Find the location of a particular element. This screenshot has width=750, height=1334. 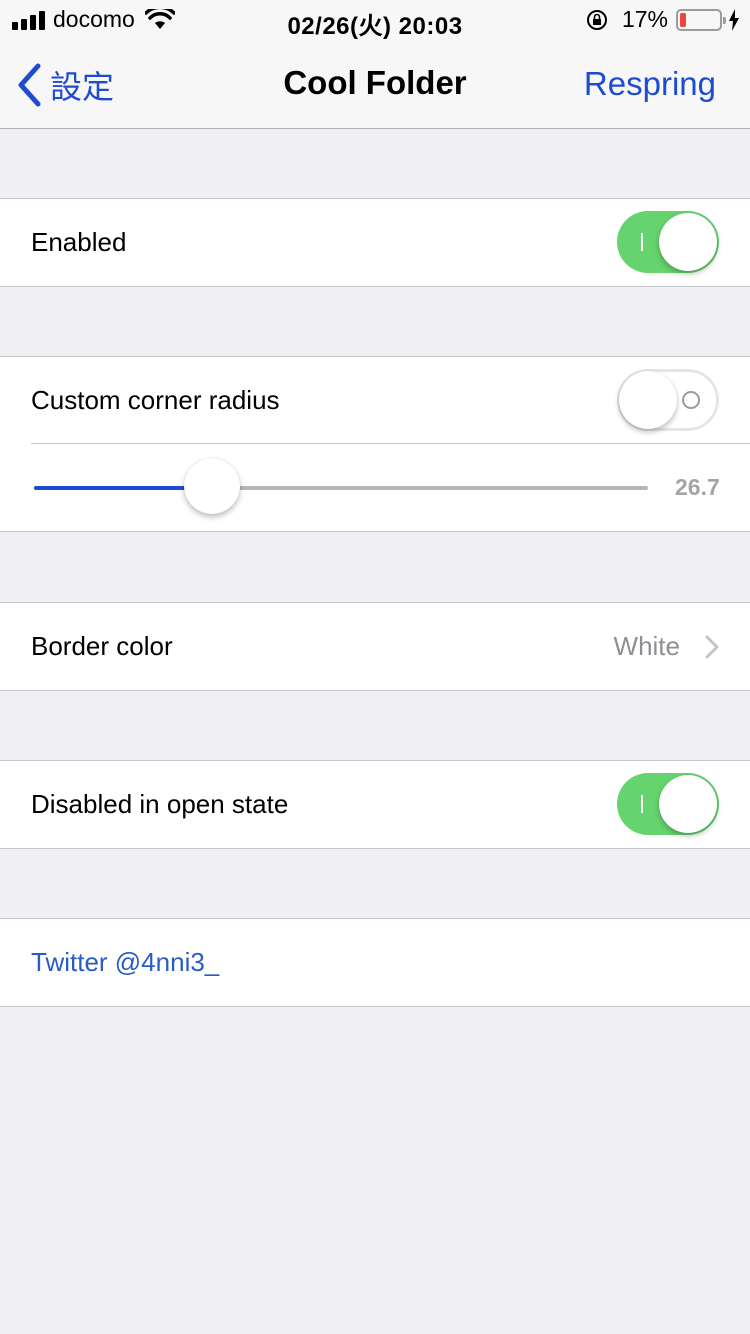

corner-radius-value: 26.7 is located at coordinates (697, 487).